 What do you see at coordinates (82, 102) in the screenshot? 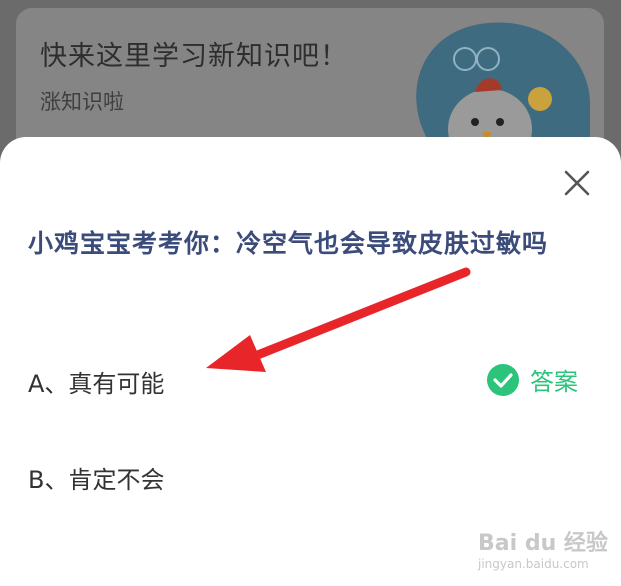
I see `banner-subtitle: 涨知识啦` at bounding box center [82, 102].